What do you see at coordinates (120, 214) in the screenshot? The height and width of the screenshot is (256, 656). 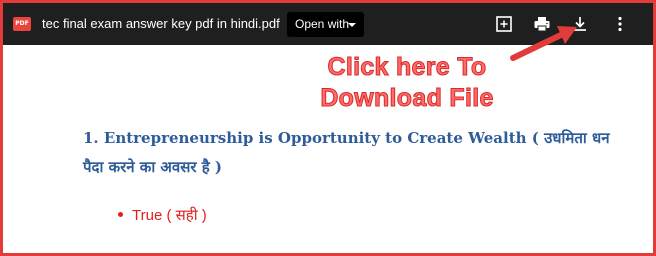 I see `bullet-icon` at bounding box center [120, 214].